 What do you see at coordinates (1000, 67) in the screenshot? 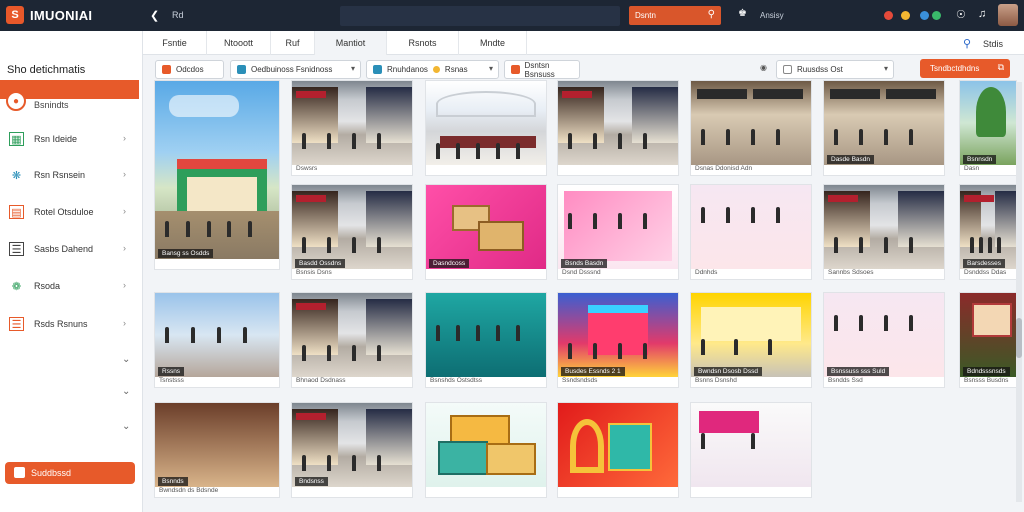
I see `export-icon: ⧉` at bounding box center [1000, 67].